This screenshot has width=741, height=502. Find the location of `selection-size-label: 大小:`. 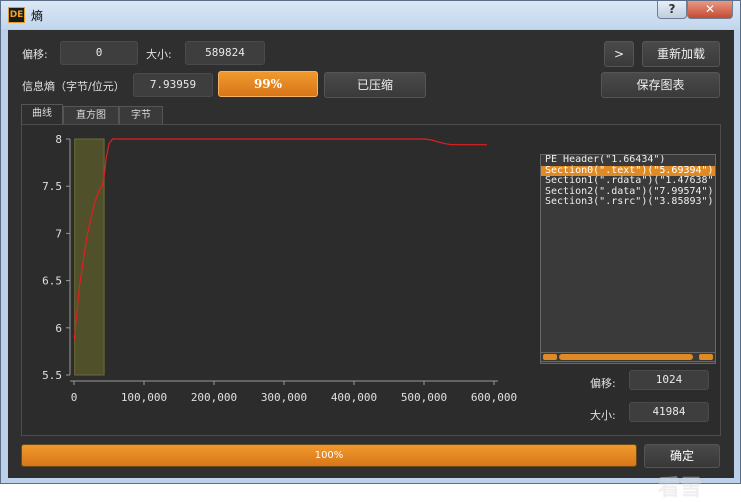

selection-size-label: 大小: is located at coordinates (603, 415).